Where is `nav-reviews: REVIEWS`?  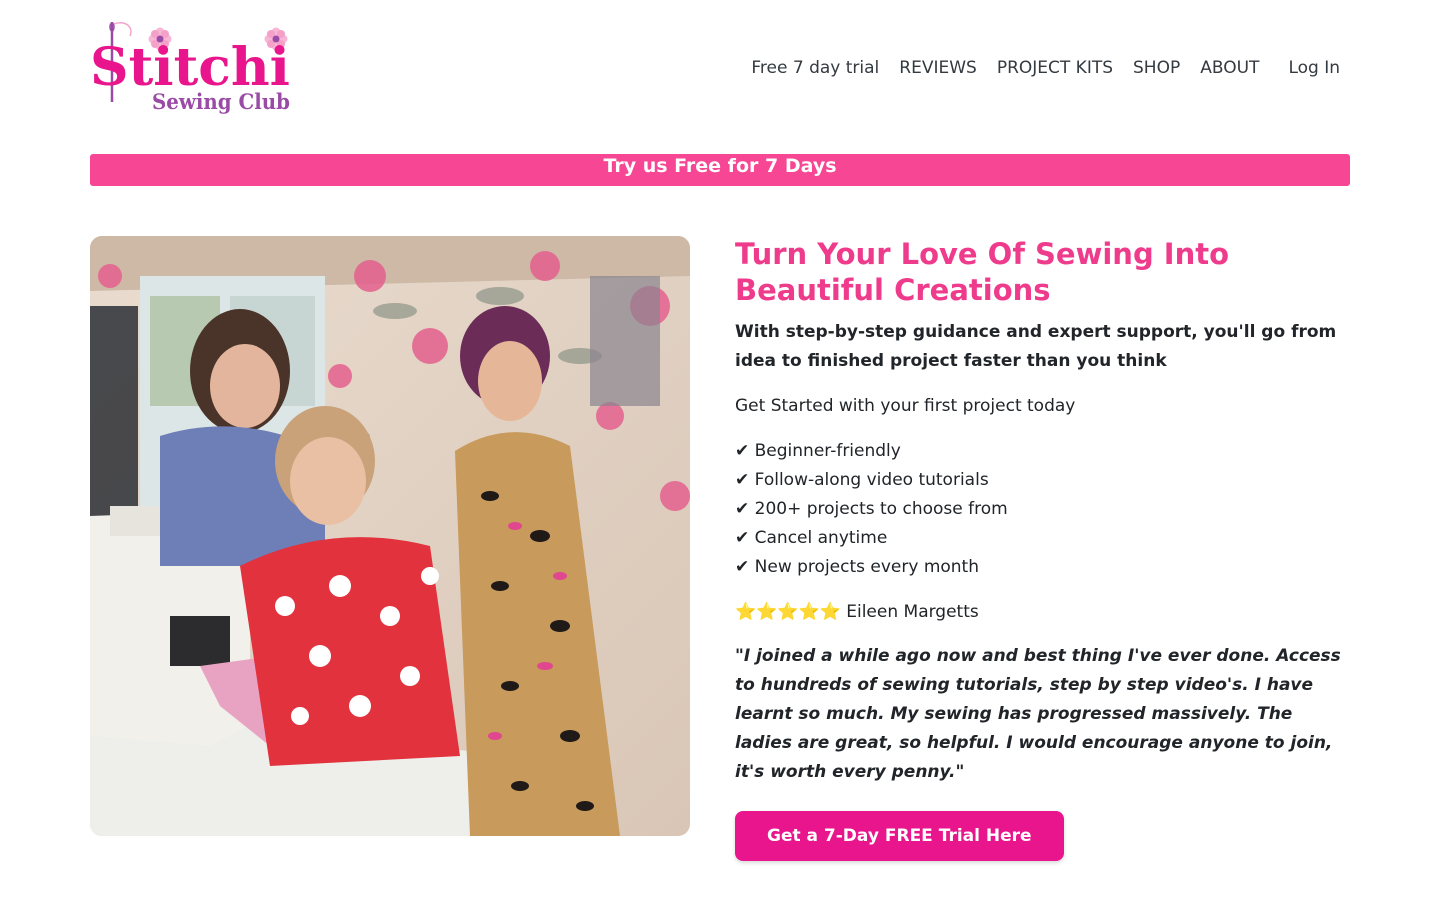 nav-reviews: REVIEWS is located at coordinates (938, 68).